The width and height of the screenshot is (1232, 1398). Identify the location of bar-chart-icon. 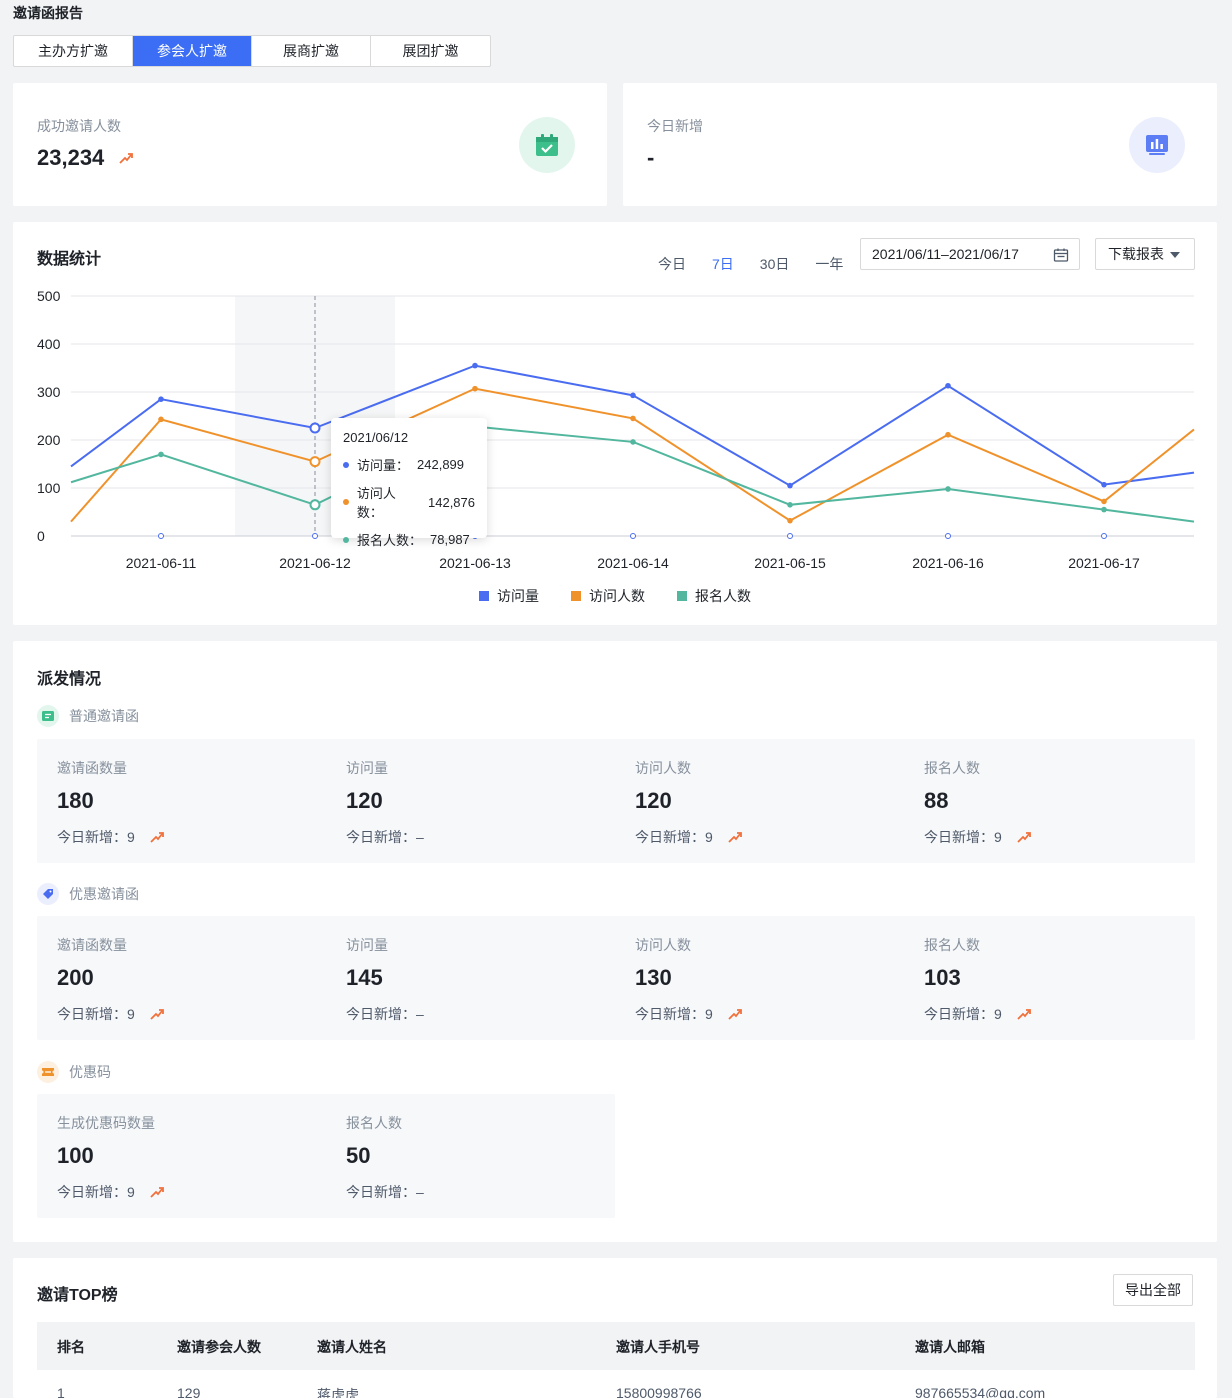
(1157, 145).